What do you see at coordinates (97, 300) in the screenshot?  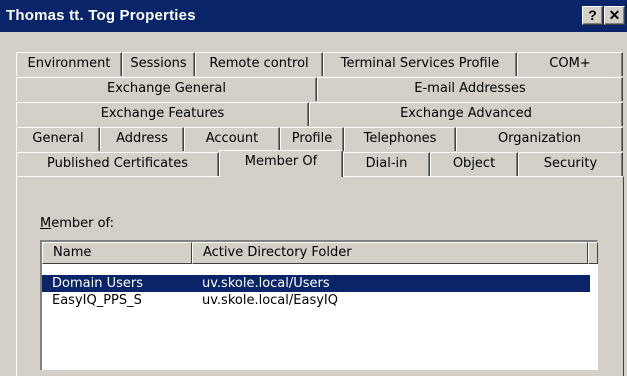 I see `list-item-name: EasyIQ_PPS_S` at bounding box center [97, 300].